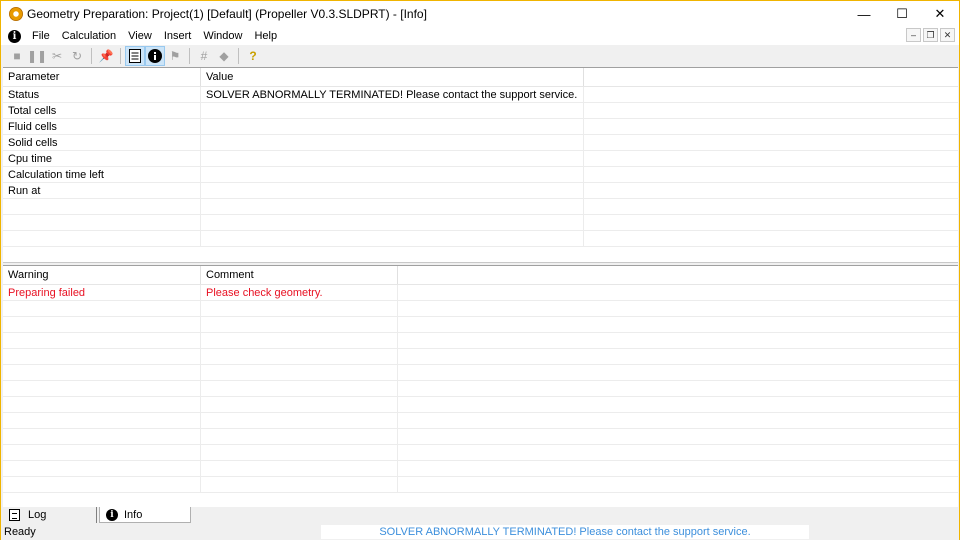 This screenshot has width=960, height=540. Describe the element at coordinates (41, 36) in the screenshot. I see `menu-file: File` at that location.